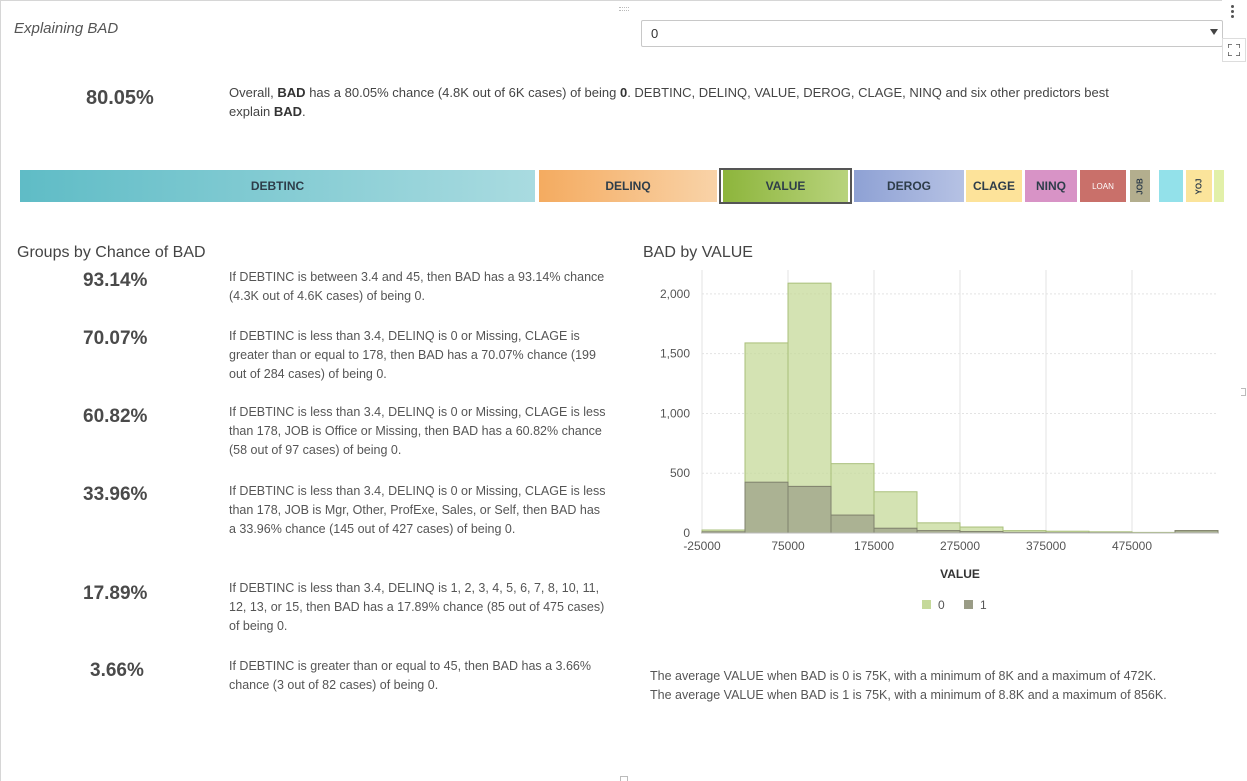 The width and height of the screenshot is (1247, 781). I want to click on chart-title: BAD by VALUE, so click(698, 252).